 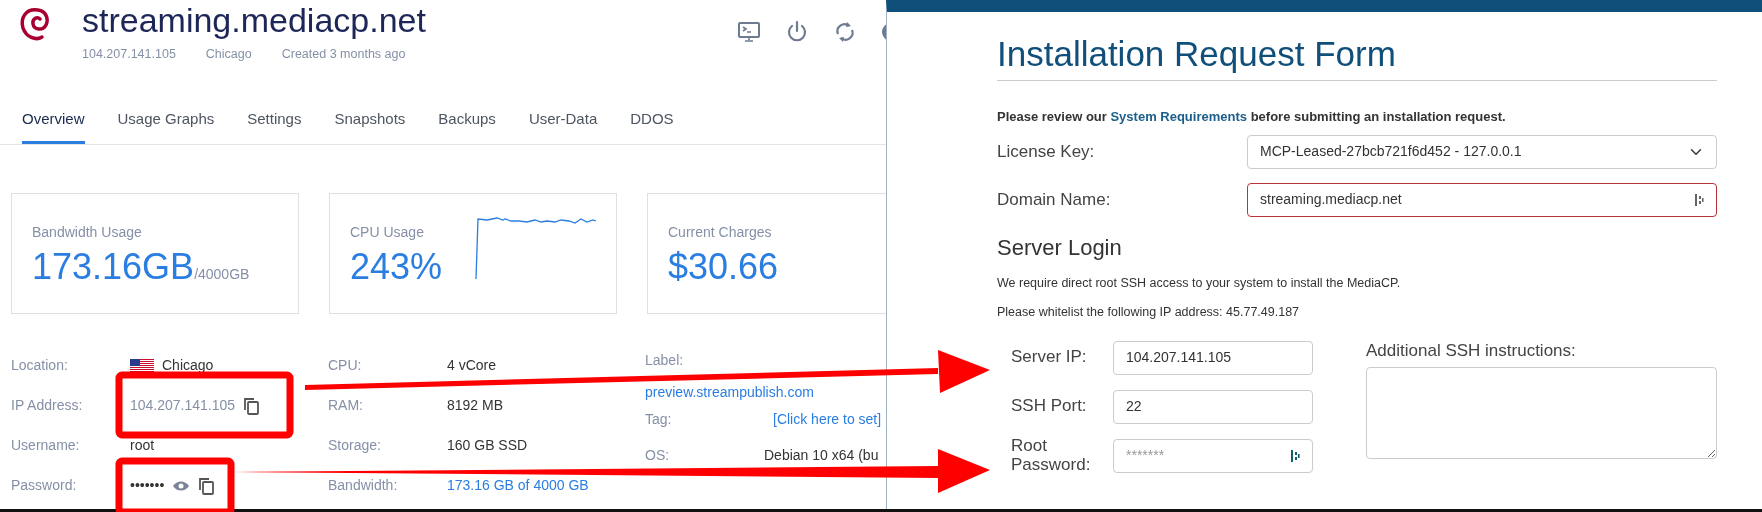 What do you see at coordinates (487, 446) in the screenshot?
I see `detail-value: 160 GB SSD` at bounding box center [487, 446].